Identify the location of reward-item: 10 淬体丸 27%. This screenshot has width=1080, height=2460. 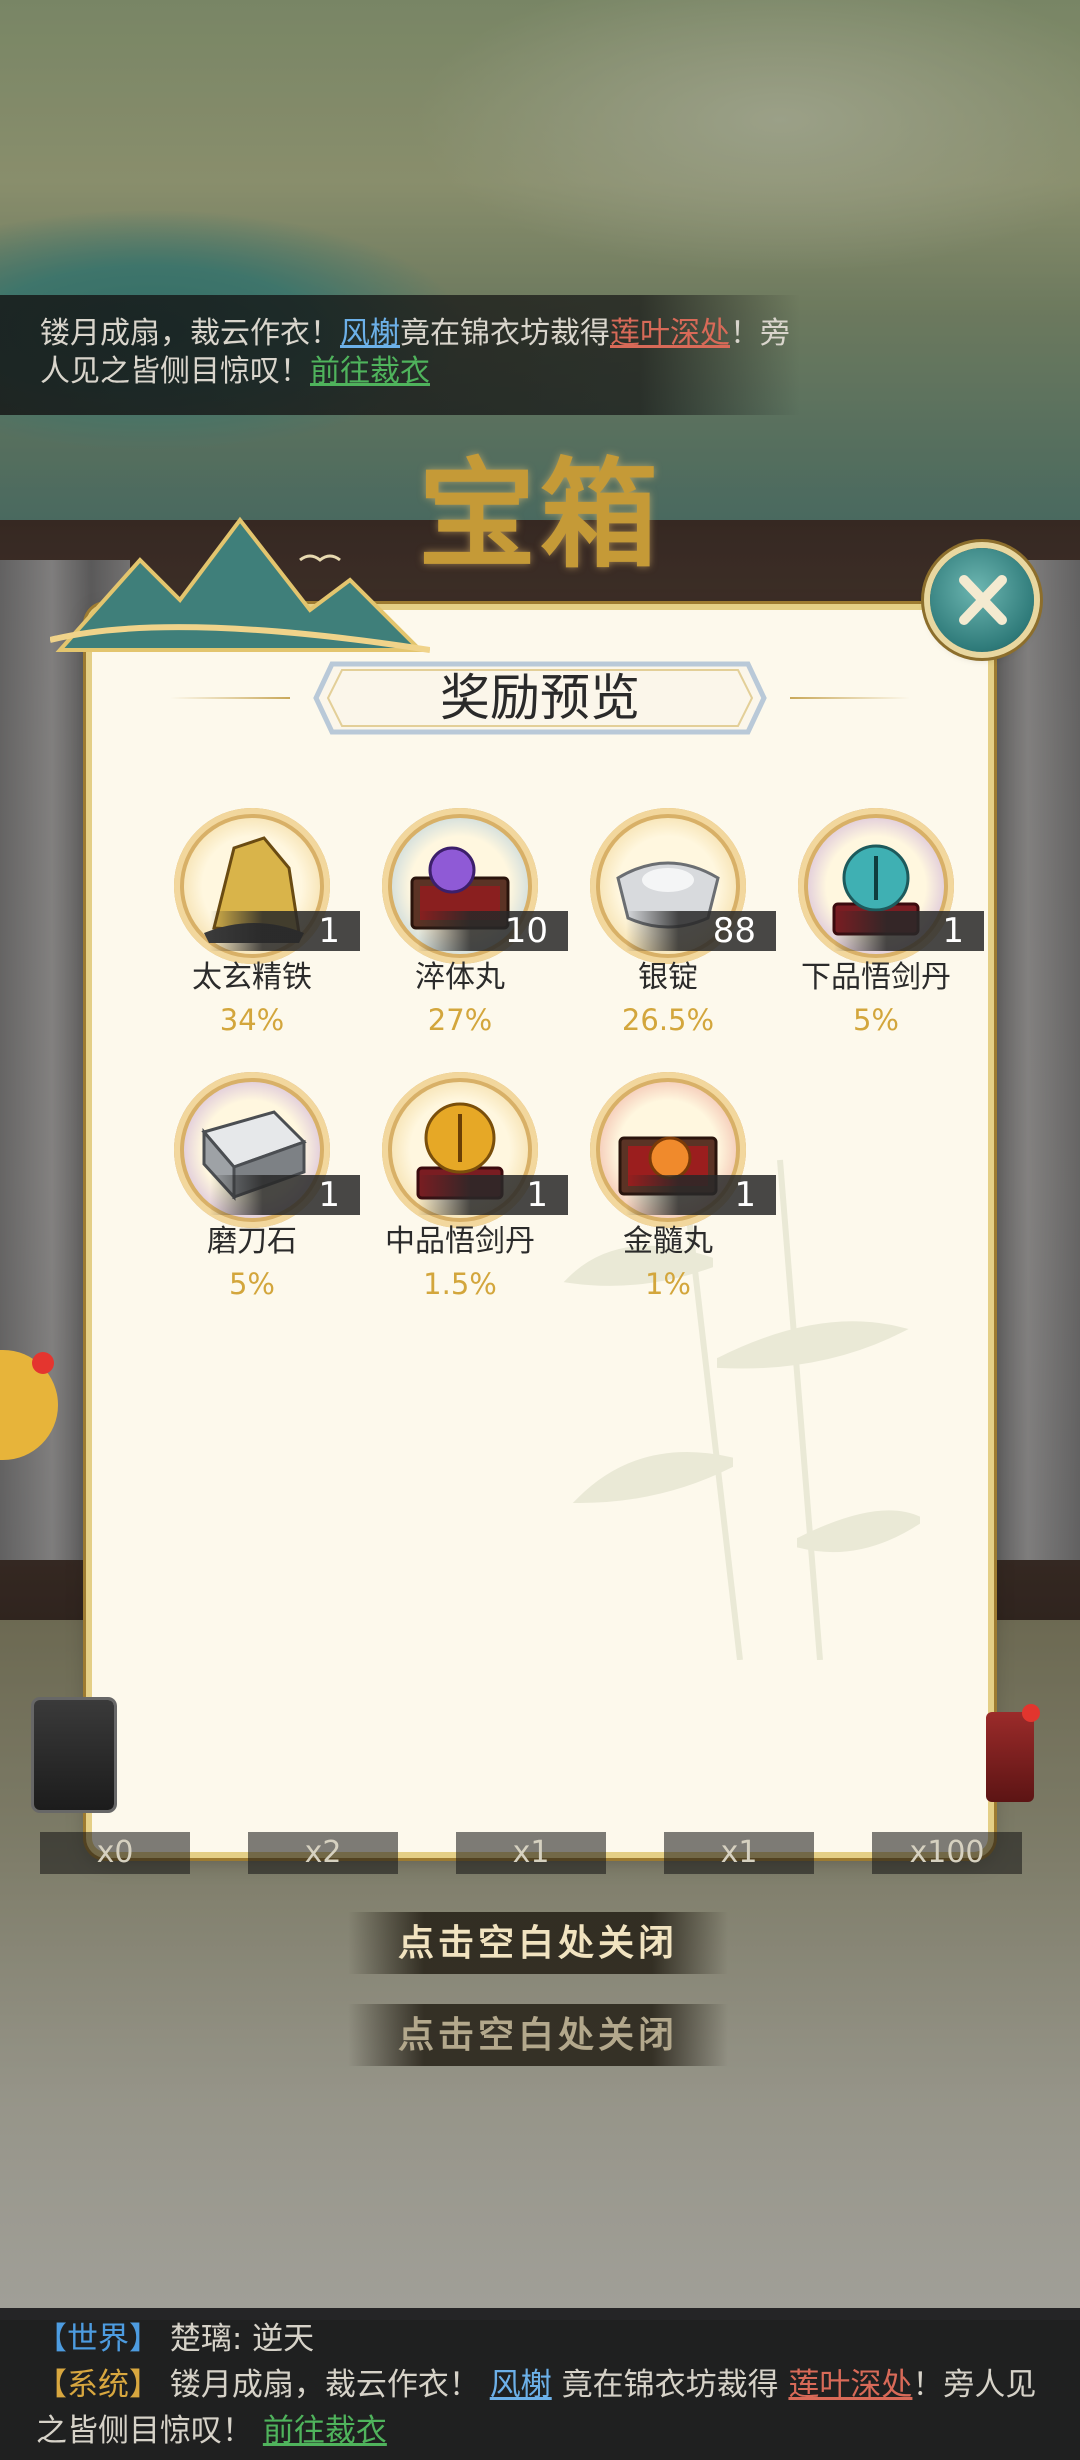
(464, 928).